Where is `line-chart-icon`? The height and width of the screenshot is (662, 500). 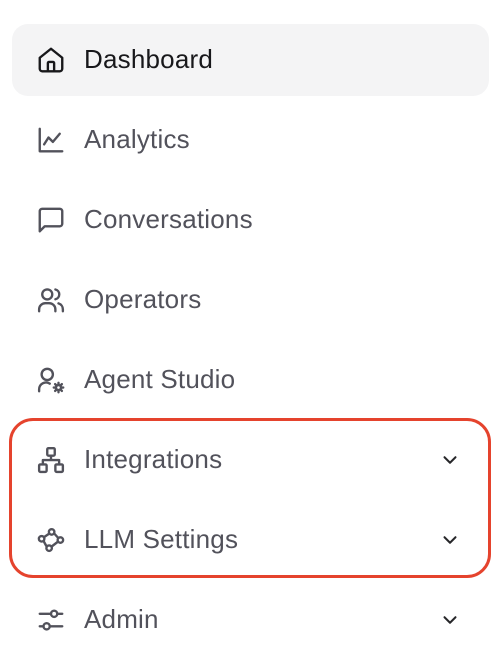
line-chart-icon is located at coordinates (51, 140).